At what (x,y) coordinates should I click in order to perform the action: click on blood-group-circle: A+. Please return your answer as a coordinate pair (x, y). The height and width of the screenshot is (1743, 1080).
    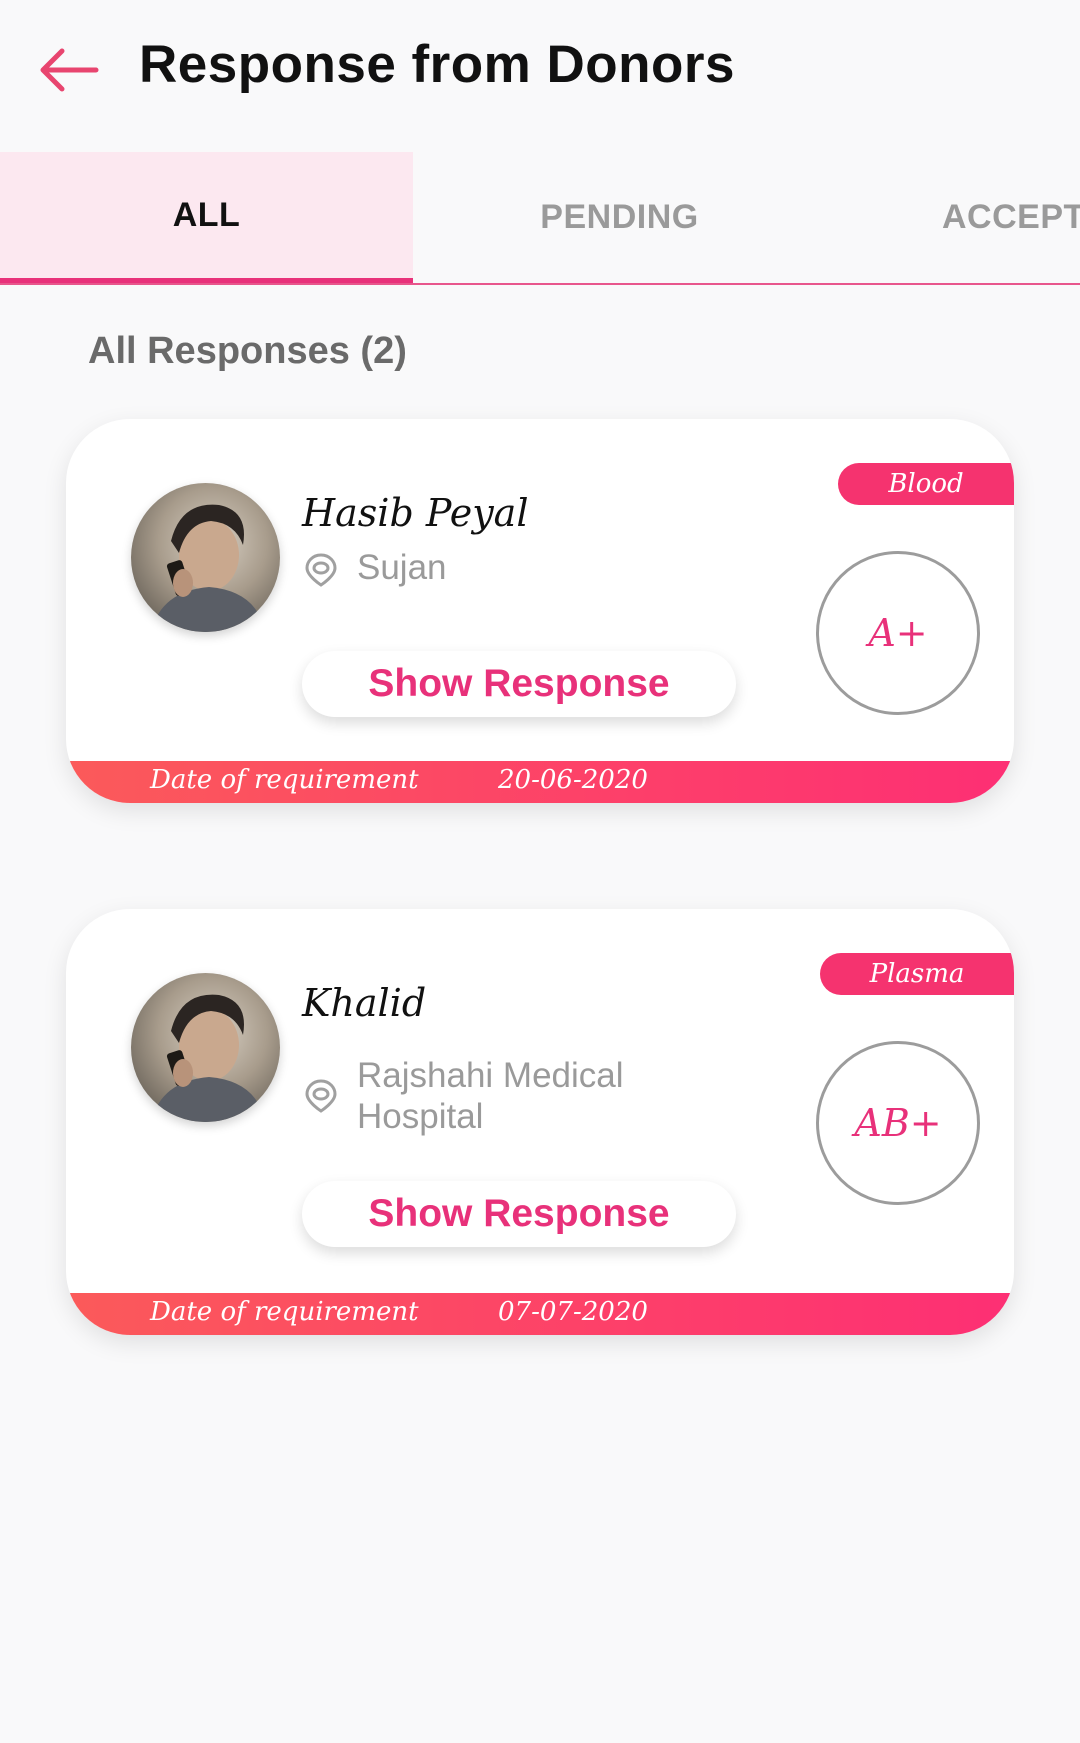
    Looking at the image, I should click on (898, 633).